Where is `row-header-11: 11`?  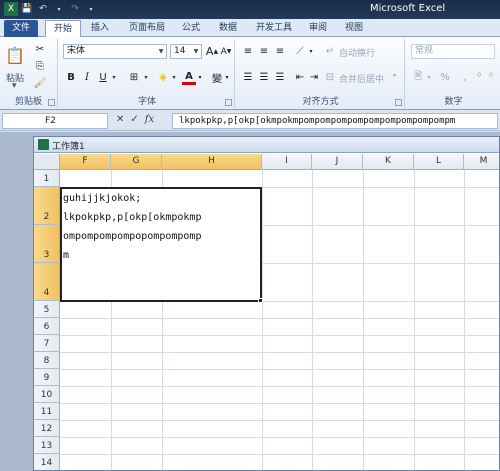 row-header-11: 11 is located at coordinates (47, 411).